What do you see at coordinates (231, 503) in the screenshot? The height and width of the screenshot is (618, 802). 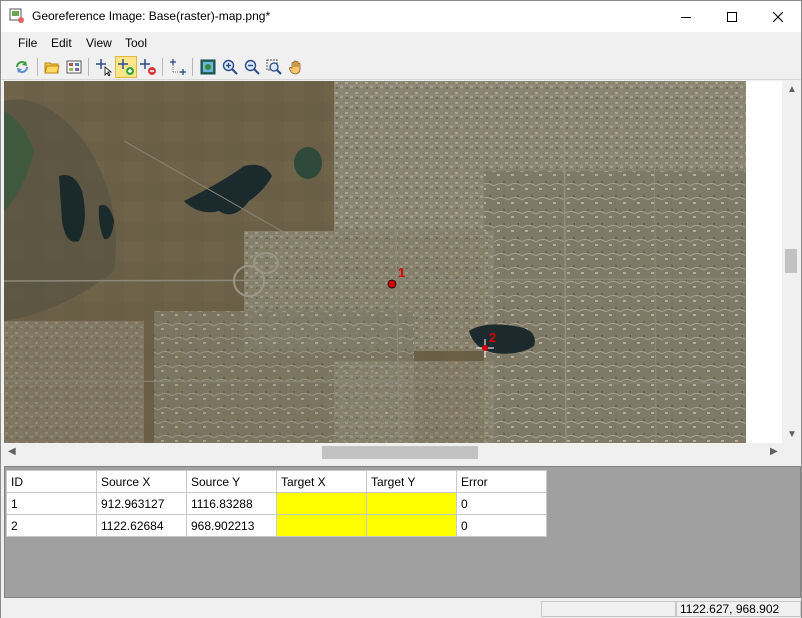 I see `cell-source-y: 1116.83288` at bounding box center [231, 503].